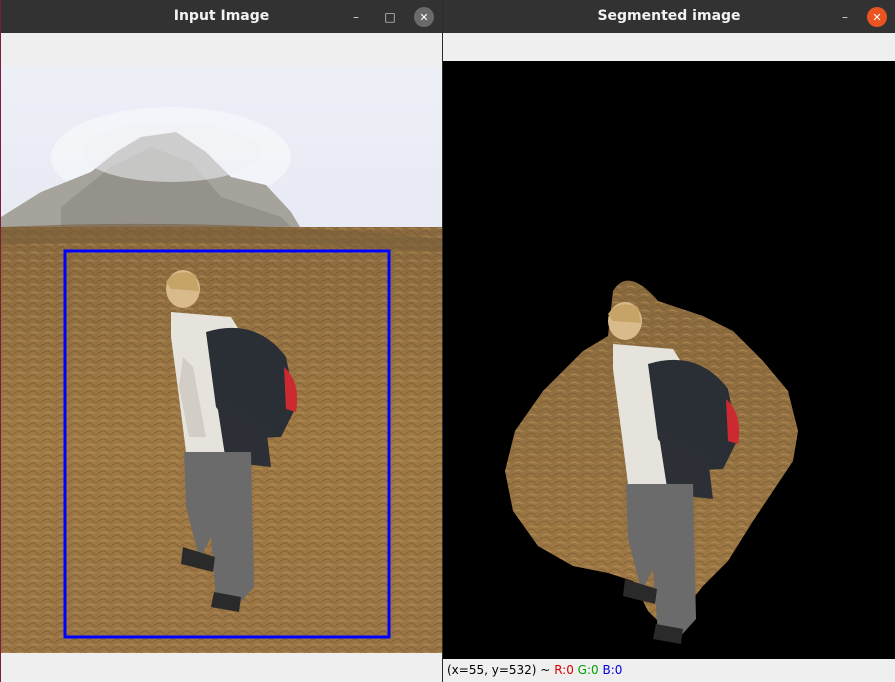  I want to click on window-title: Input Image, so click(221, 16).